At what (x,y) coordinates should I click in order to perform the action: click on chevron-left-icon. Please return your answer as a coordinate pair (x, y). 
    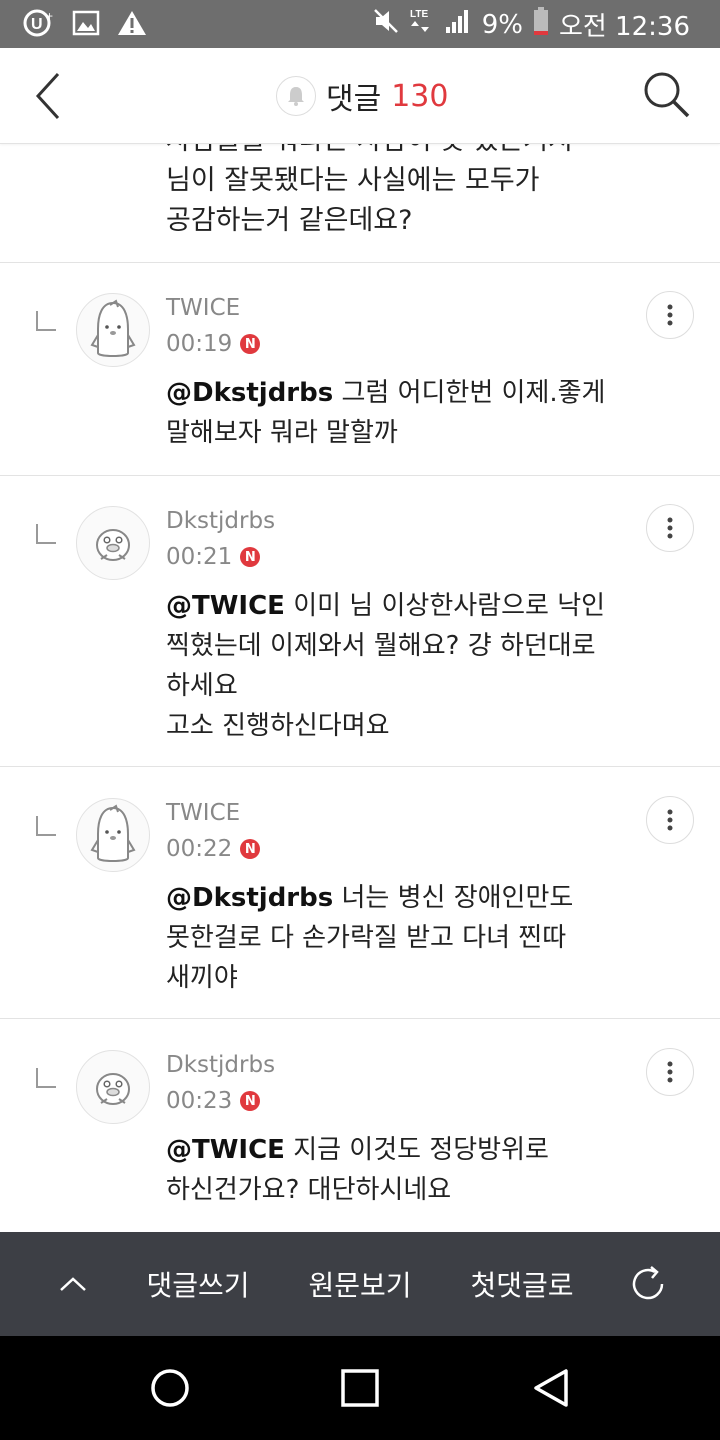
    Looking at the image, I should click on (47, 96).